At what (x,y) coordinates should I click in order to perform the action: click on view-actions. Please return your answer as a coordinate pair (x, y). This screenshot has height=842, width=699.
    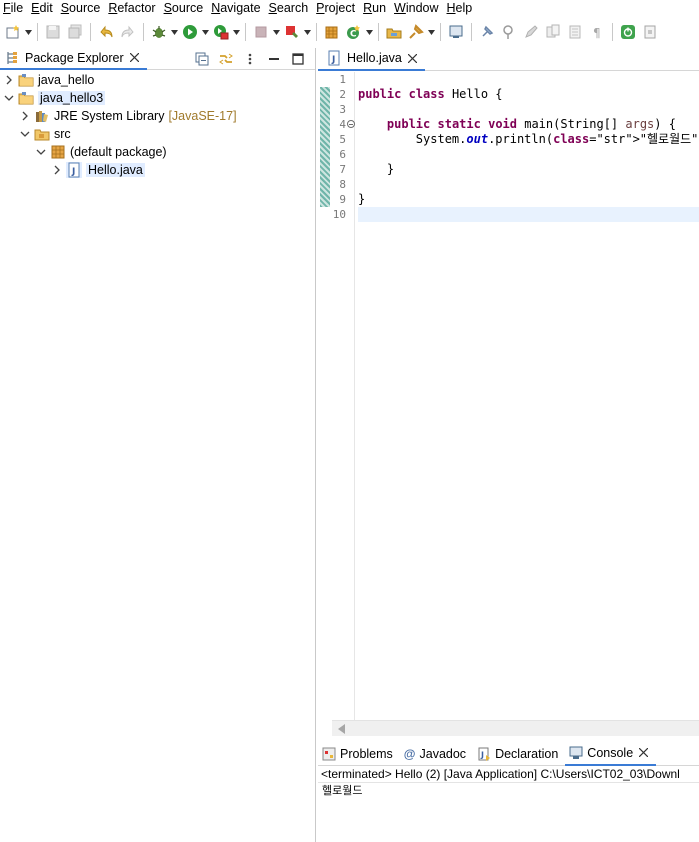
    Looking at the image, I should click on (250, 59).